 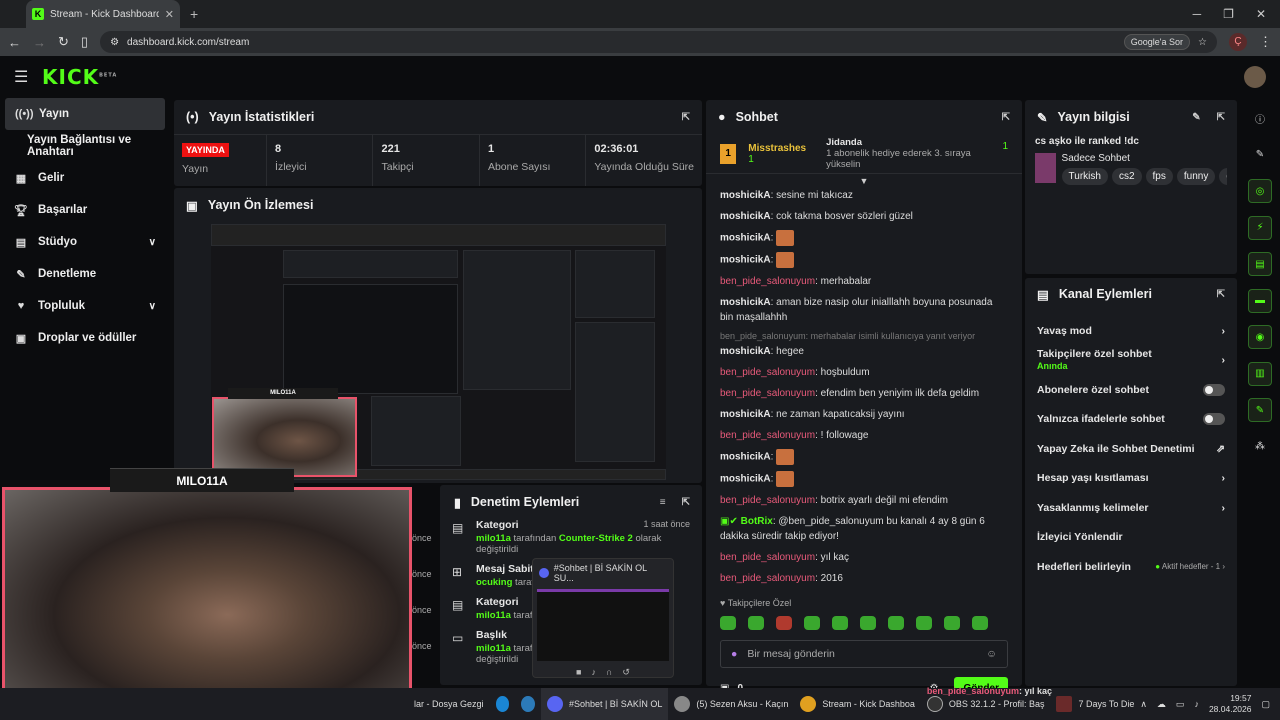 What do you see at coordinates (1157, 42) in the screenshot?
I see `google-ask-button: Google'a Sor` at bounding box center [1157, 42].